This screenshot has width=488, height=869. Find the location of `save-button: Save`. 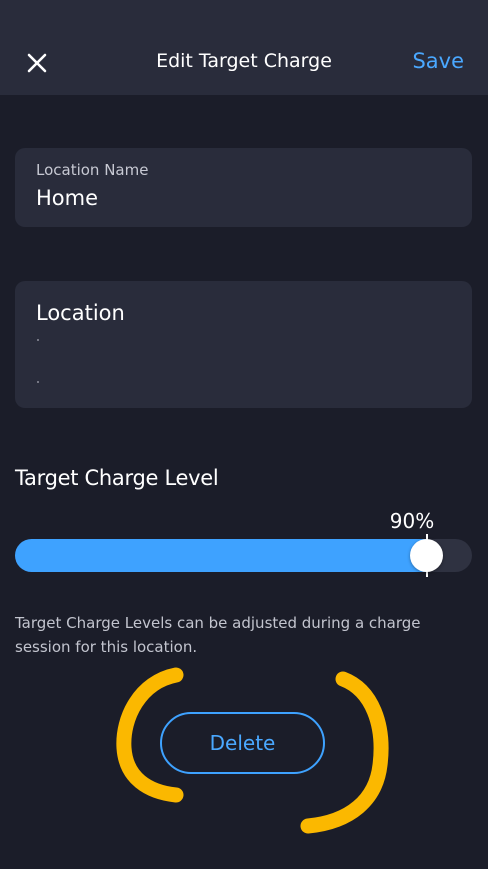

save-button: Save is located at coordinates (438, 61).